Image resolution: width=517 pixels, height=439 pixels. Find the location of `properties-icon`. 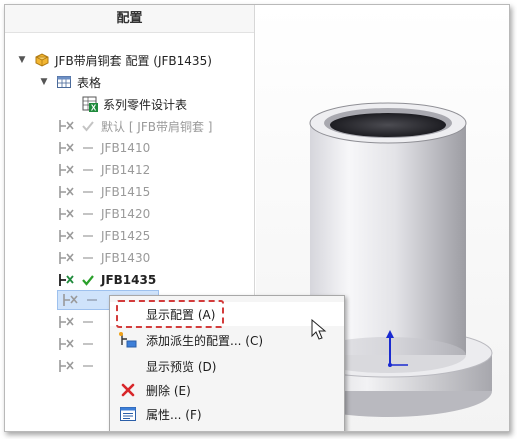

properties-icon is located at coordinates (128, 414).